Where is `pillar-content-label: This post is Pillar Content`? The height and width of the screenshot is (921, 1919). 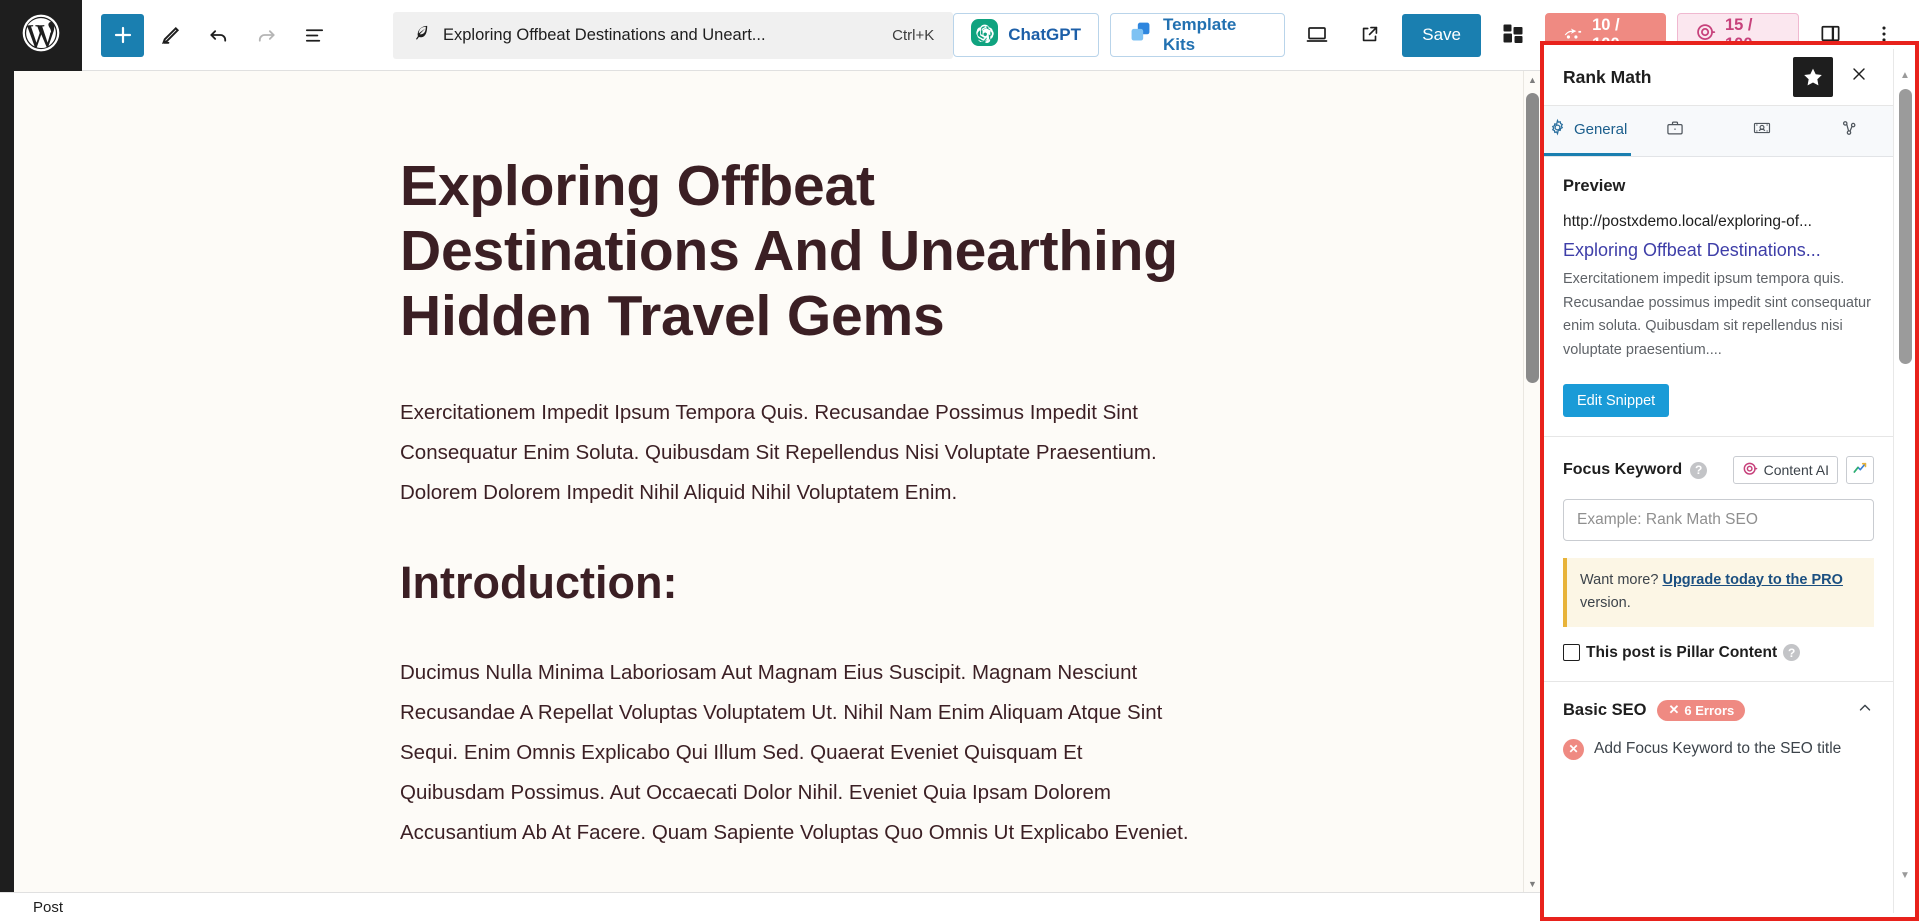 pillar-content-label: This post is Pillar Content is located at coordinates (1682, 652).